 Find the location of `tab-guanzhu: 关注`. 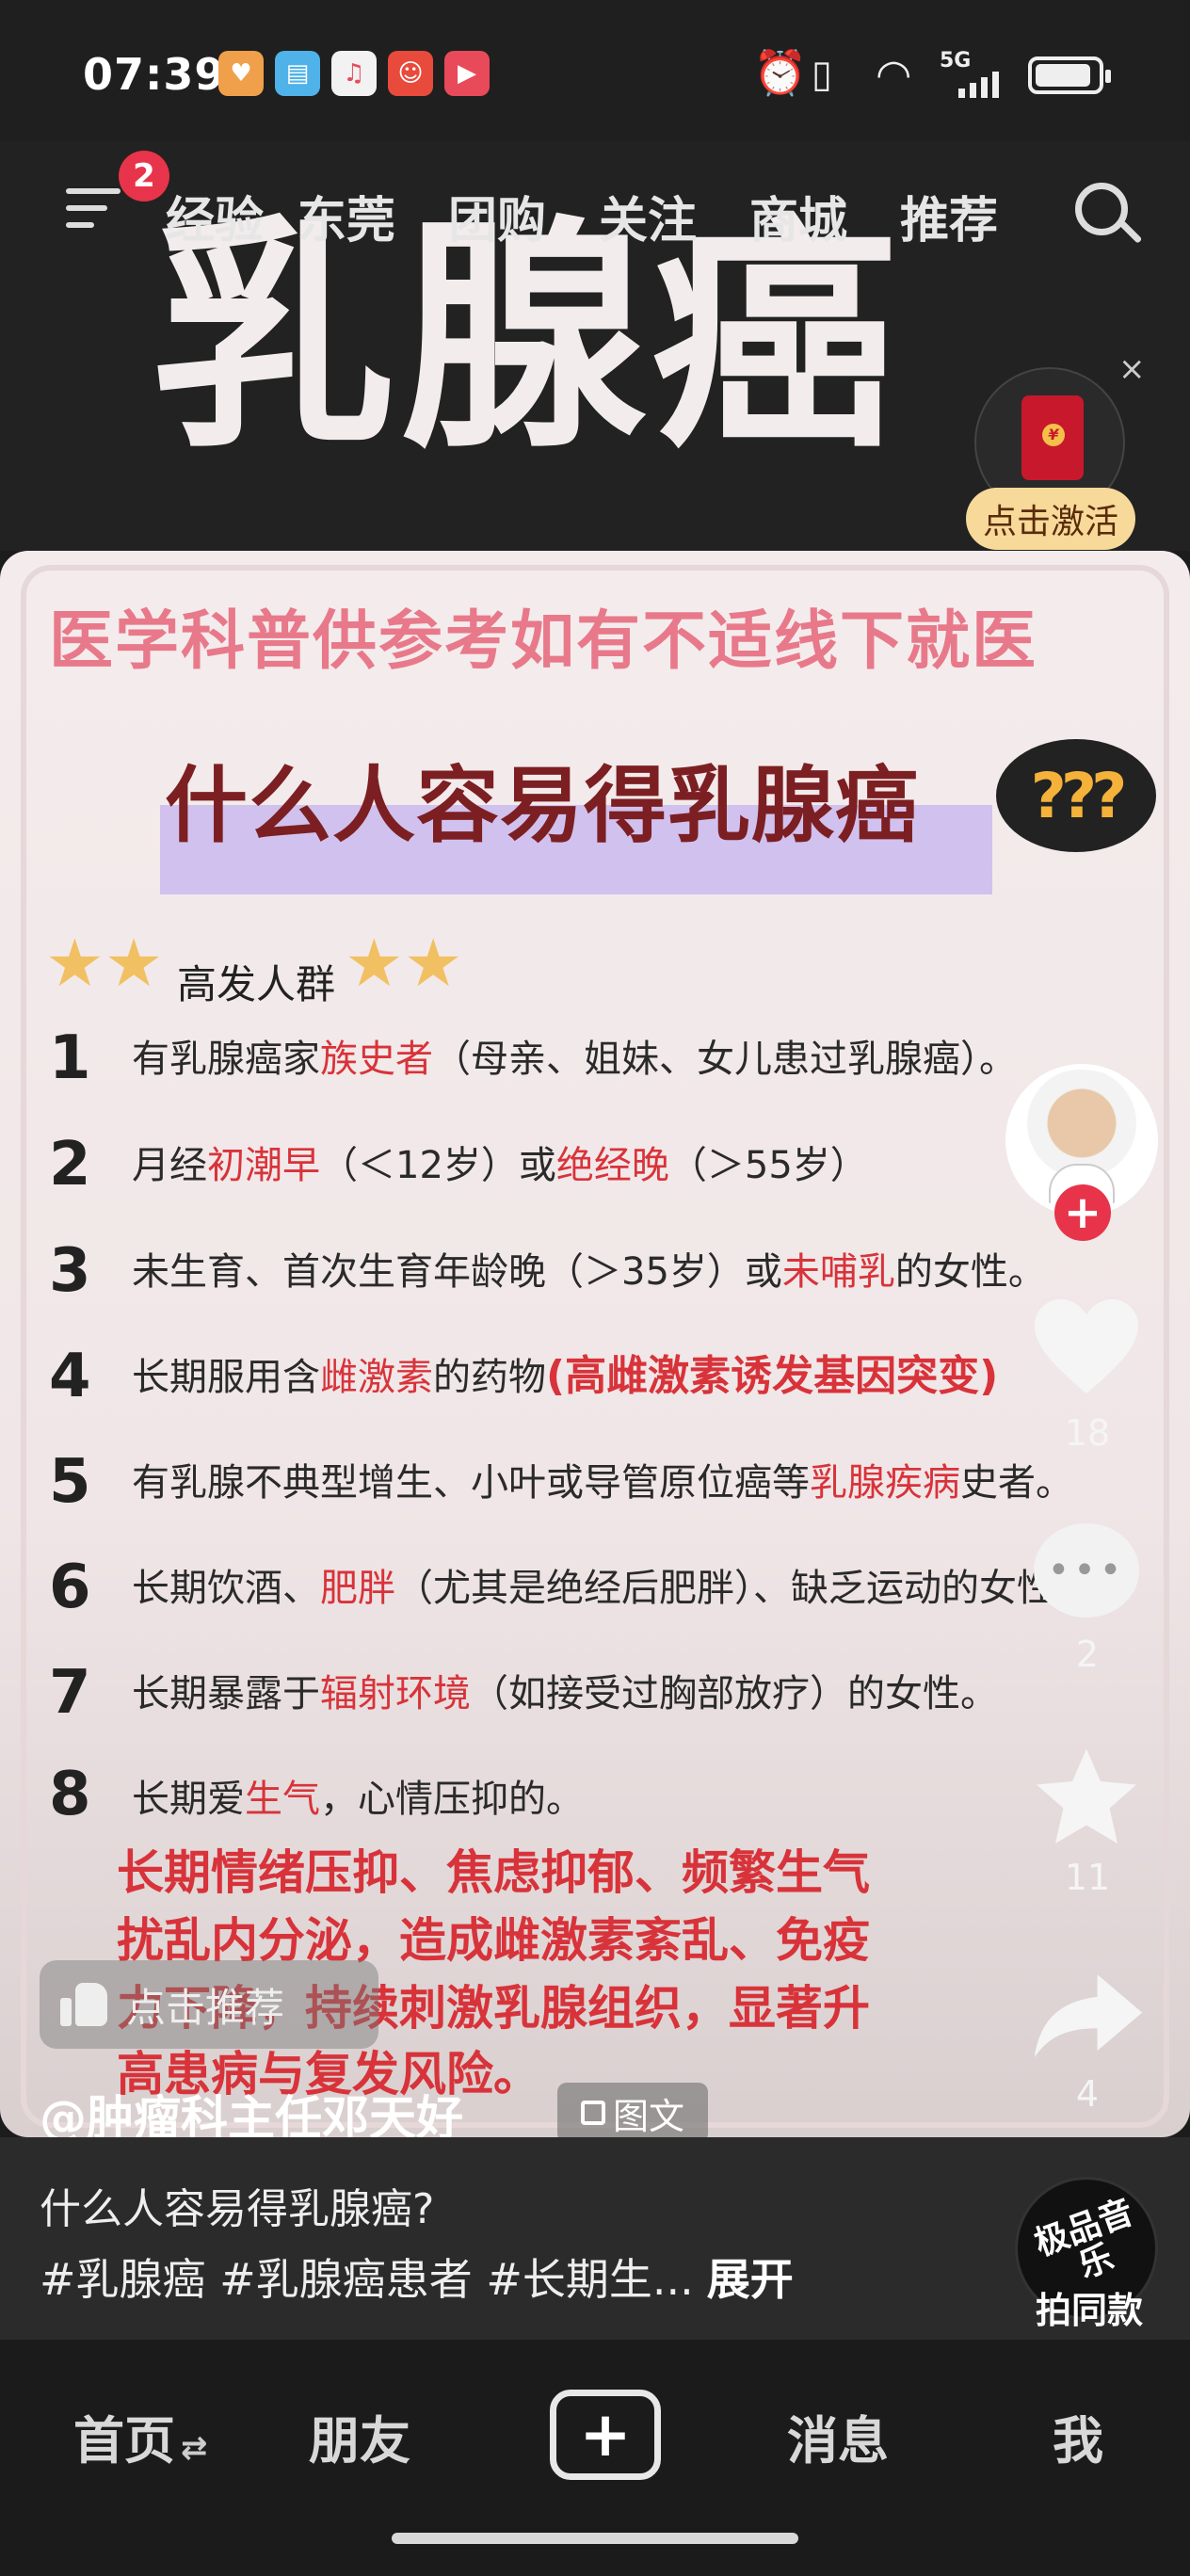

tab-guanzhu: 关注 is located at coordinates (648, 216).